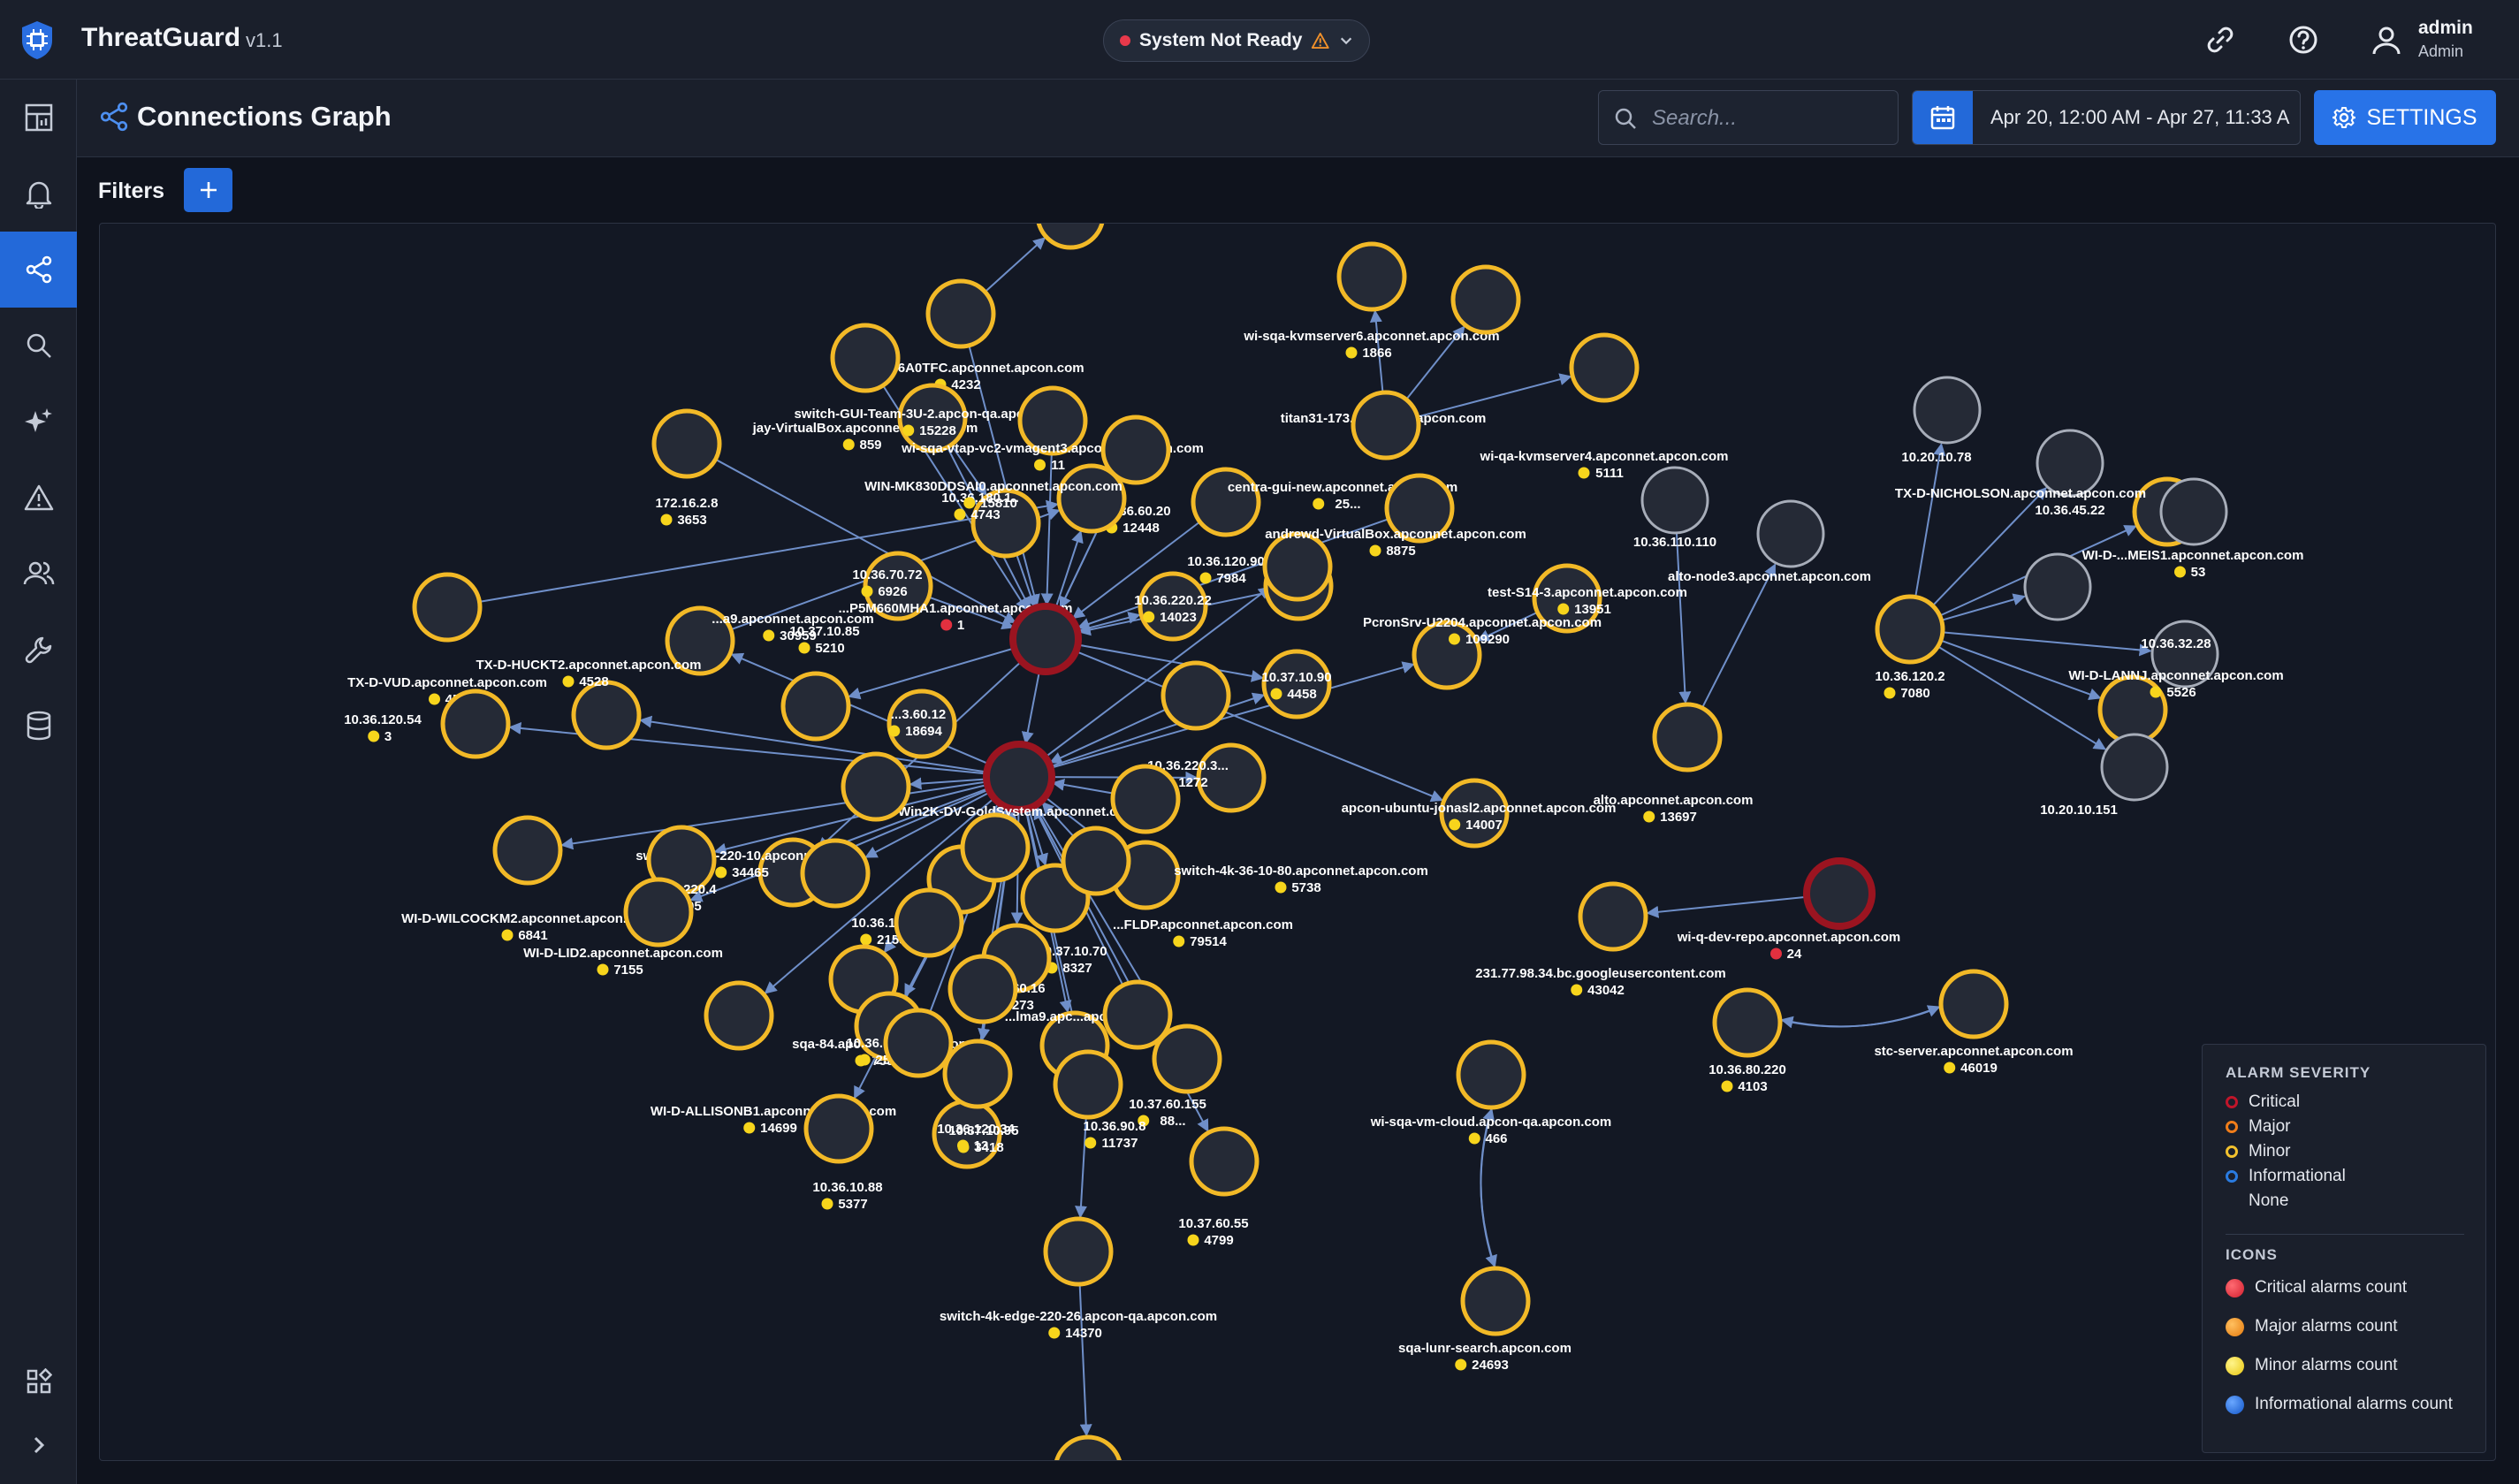 The image size is (2519, 1484). I want to click on graph-node: alto.apconnet.apcon.com 13697, so click(1674, 763).